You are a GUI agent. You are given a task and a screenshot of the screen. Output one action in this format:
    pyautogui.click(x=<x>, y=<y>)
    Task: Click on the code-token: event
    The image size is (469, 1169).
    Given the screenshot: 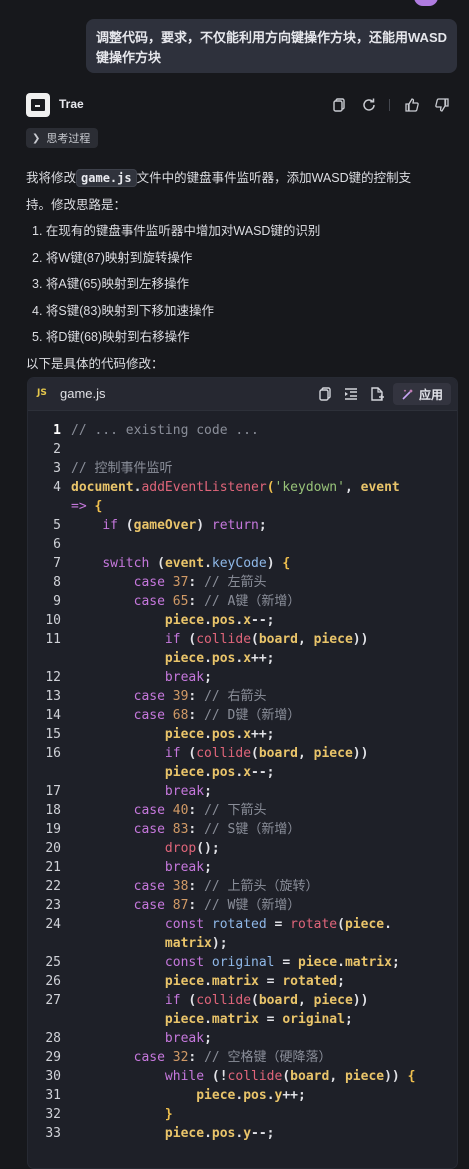 What is the action you would take?
    pyautogui.click(x=380, y=487)
    